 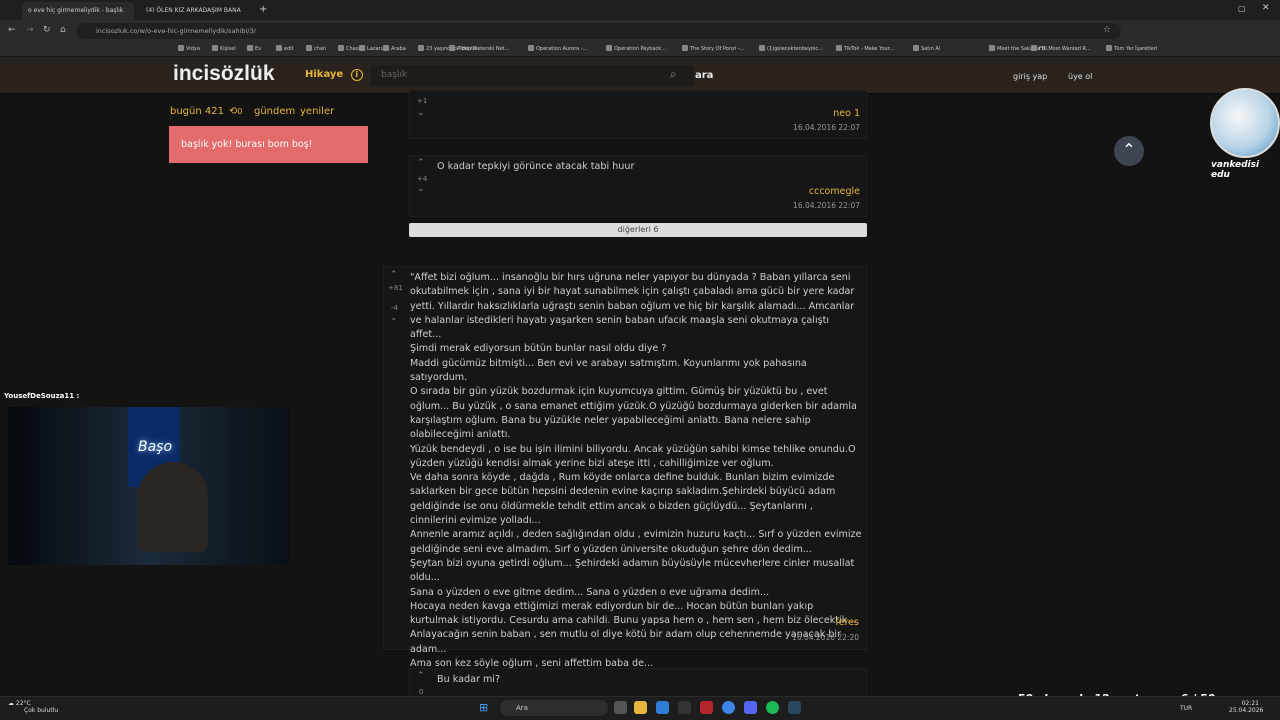 I want to click on language-indicator: TUR, so click(x=1186, y=708).